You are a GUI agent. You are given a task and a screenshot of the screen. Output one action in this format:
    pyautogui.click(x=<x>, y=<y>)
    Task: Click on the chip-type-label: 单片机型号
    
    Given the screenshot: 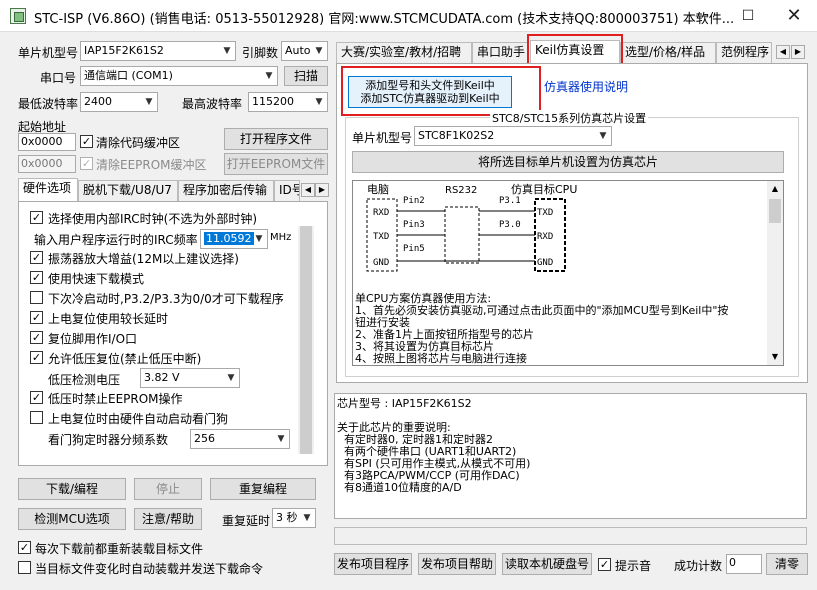 What is the action you would take?
    pyautogui.click(x=382, y=138)
    